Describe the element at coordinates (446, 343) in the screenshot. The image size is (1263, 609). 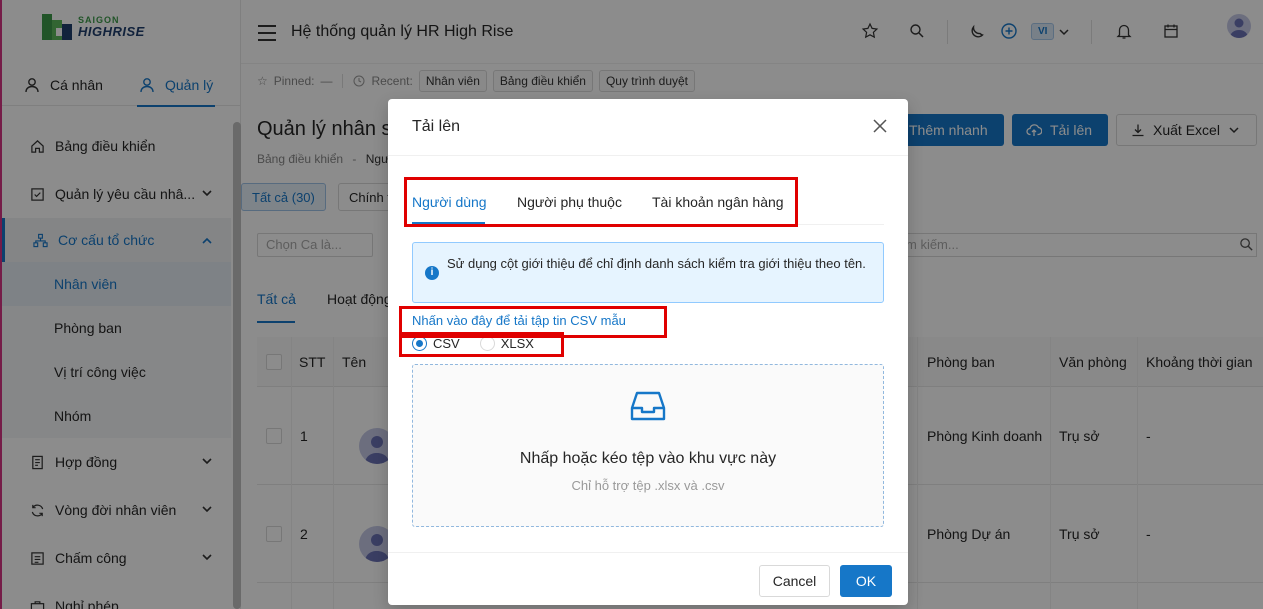
I see `radio-csv-label: CSV` at that location.